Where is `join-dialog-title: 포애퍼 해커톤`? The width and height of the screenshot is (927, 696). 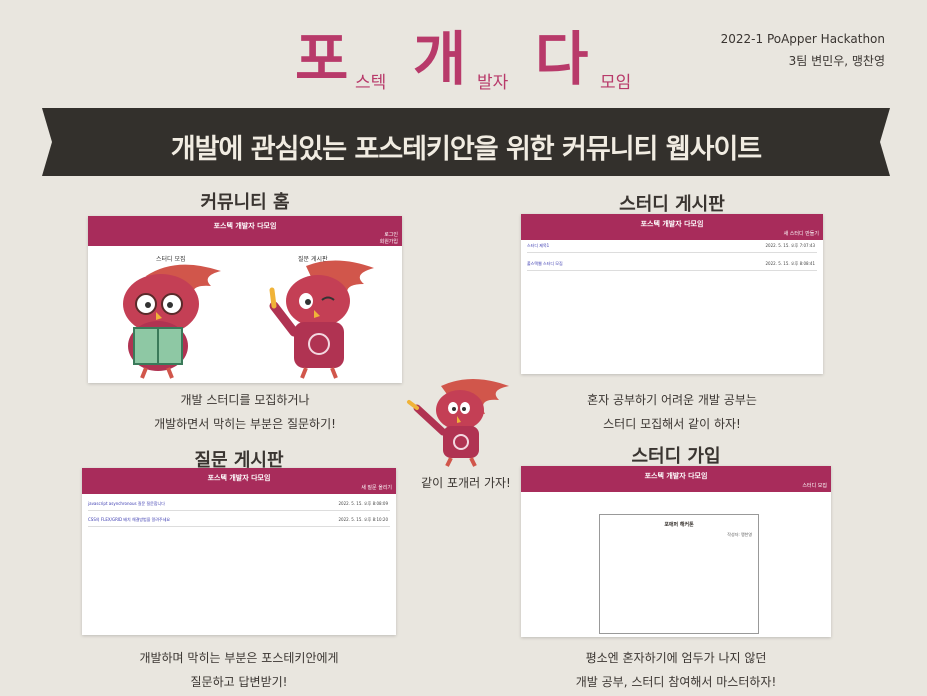
join-dialog-title: 포애퍼 해커톤 is located at coordinates (679, 525).